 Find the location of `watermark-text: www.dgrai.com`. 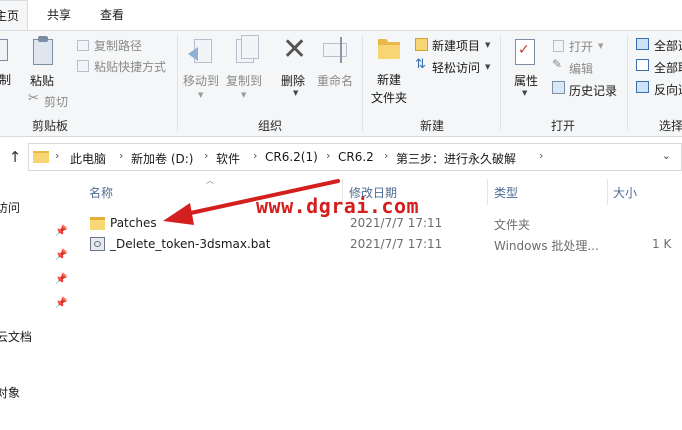

watermark-text: www.dgrai.com is located at coordinates (338, 206).